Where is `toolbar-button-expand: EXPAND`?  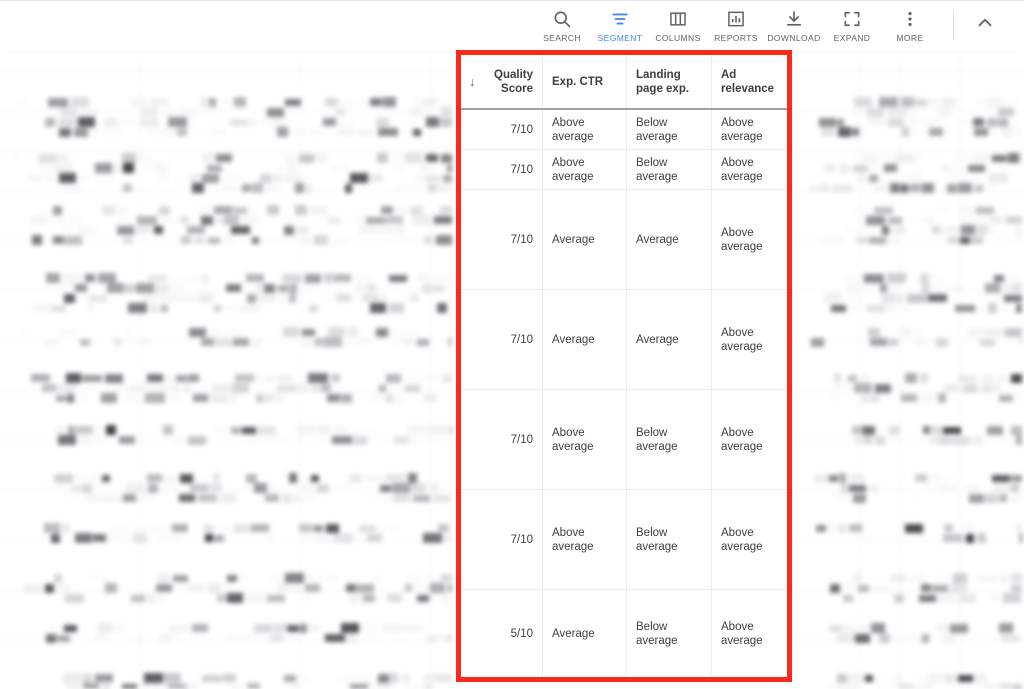 toolbar-button-expand: EXPAND is located at coordinates (852, 26).